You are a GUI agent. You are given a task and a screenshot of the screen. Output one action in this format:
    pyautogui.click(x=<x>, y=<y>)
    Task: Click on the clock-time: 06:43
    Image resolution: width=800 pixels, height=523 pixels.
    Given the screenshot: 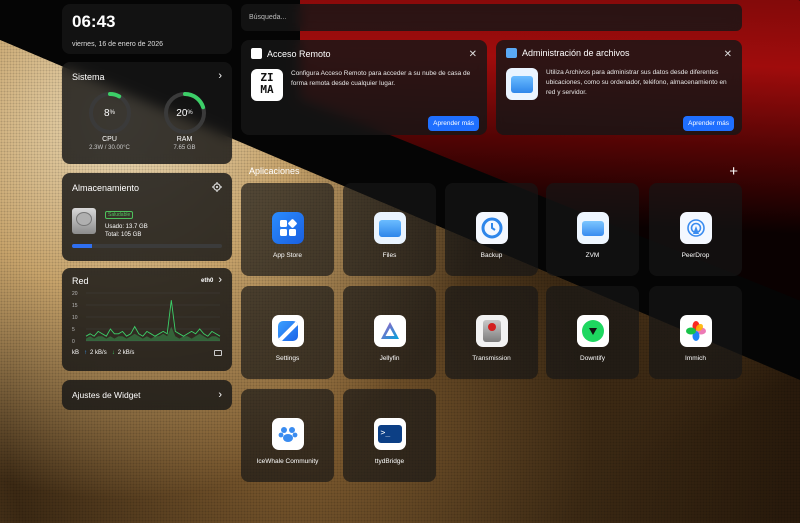 What is the action you would take?
    pyautogui.click(x=94, y=21)
    